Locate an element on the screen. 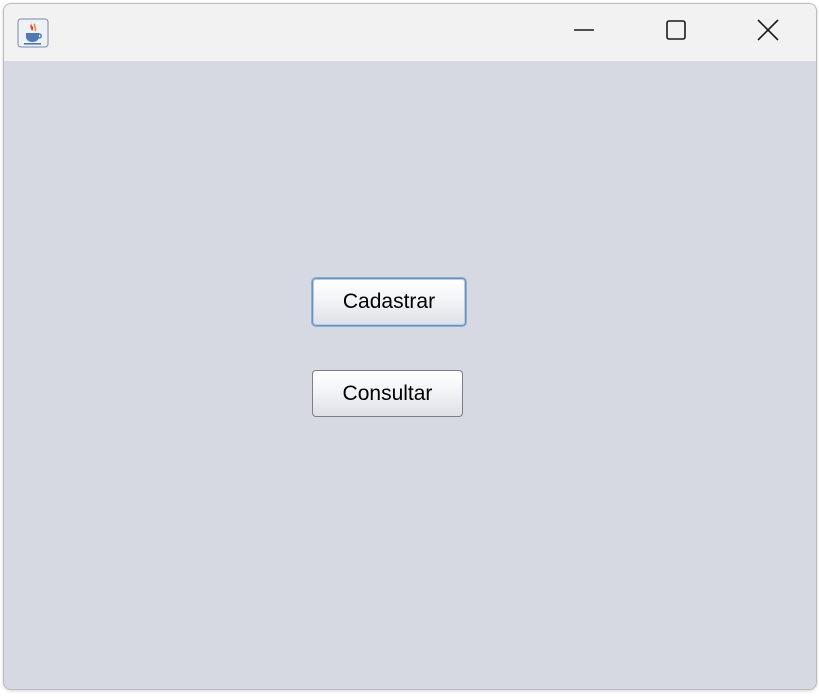  consultar-button: Consultar is located at coordinates (387, 393).